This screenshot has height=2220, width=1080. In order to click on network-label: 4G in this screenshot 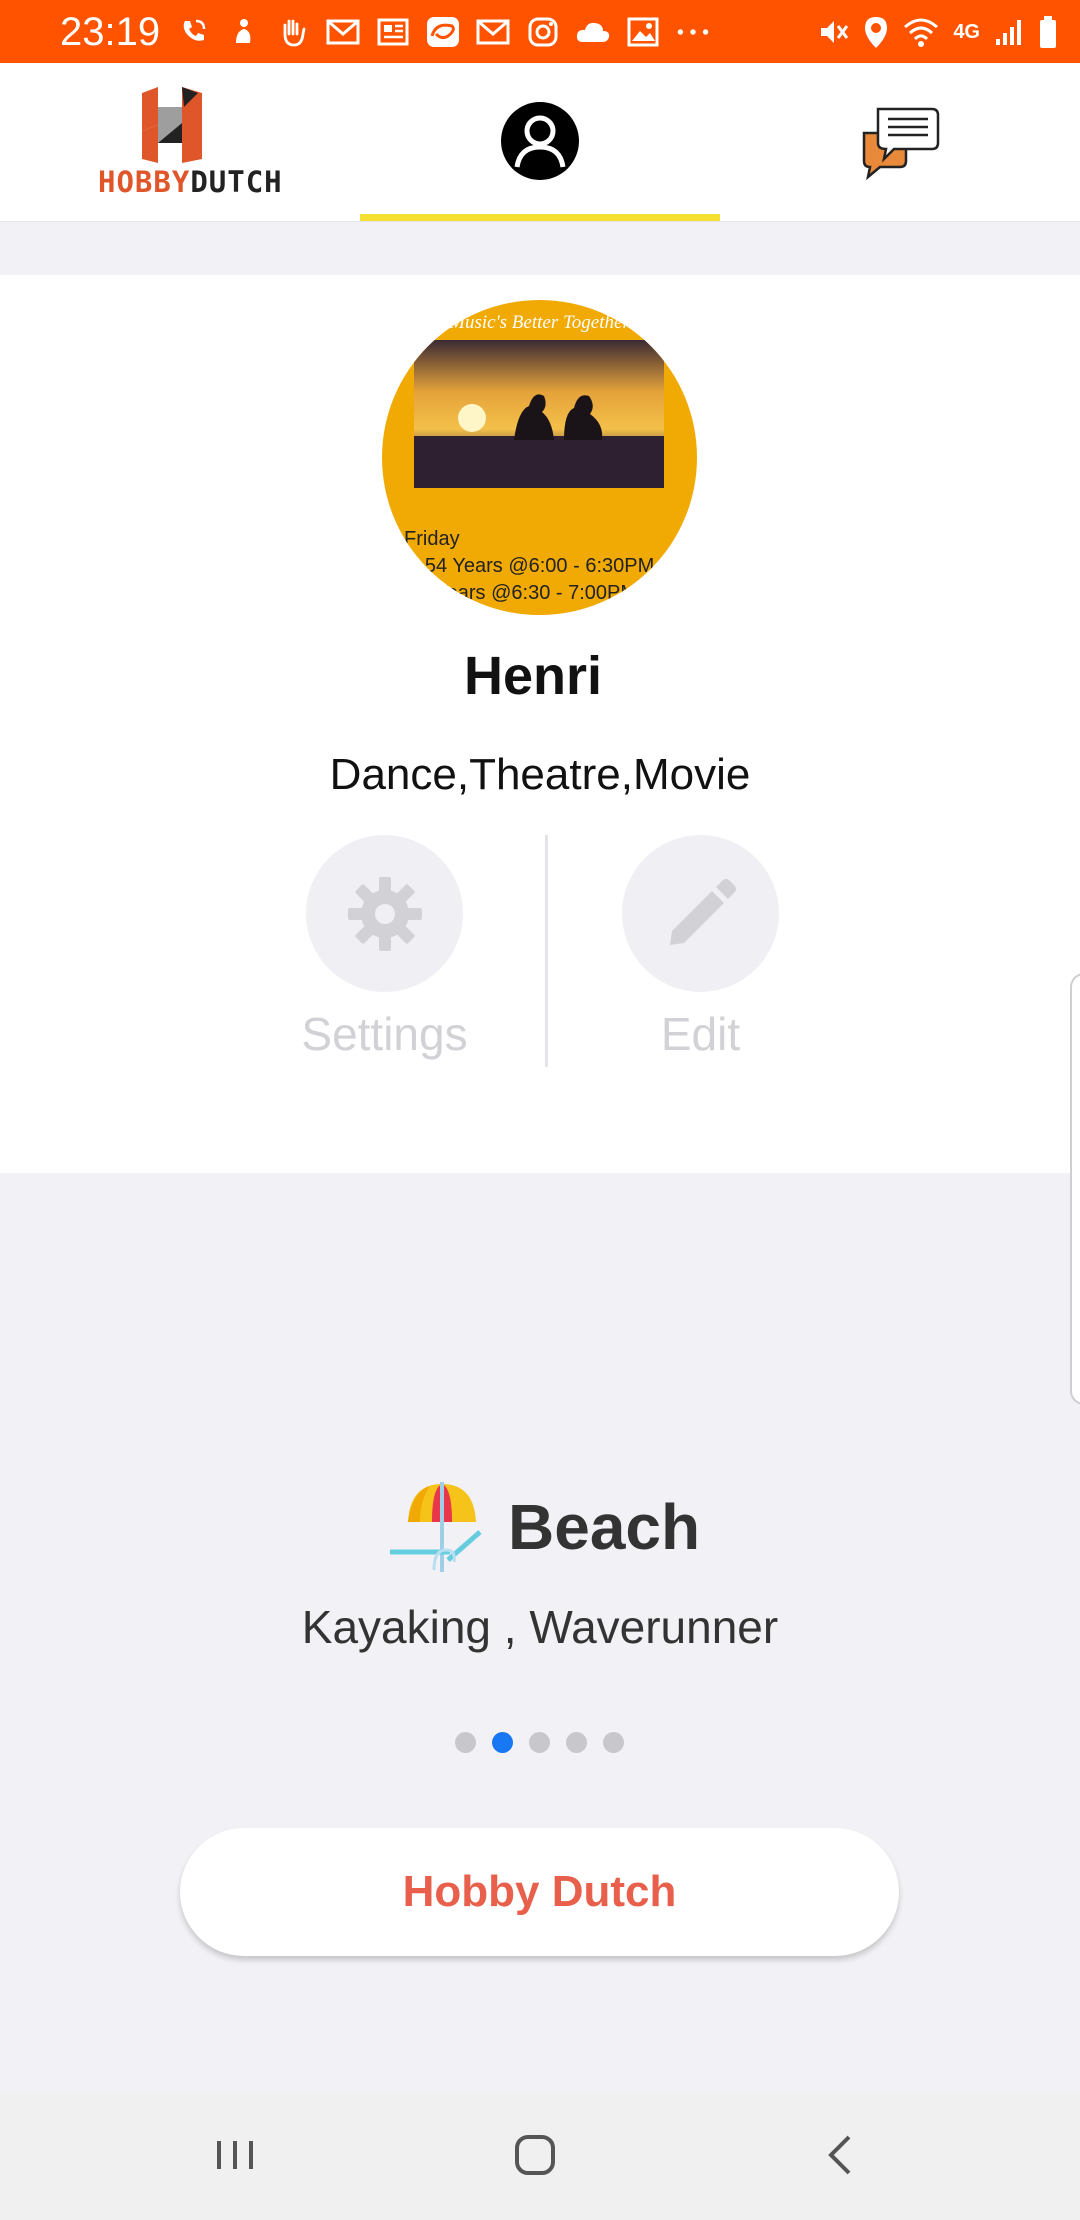, I will do `click(966, 31)`.